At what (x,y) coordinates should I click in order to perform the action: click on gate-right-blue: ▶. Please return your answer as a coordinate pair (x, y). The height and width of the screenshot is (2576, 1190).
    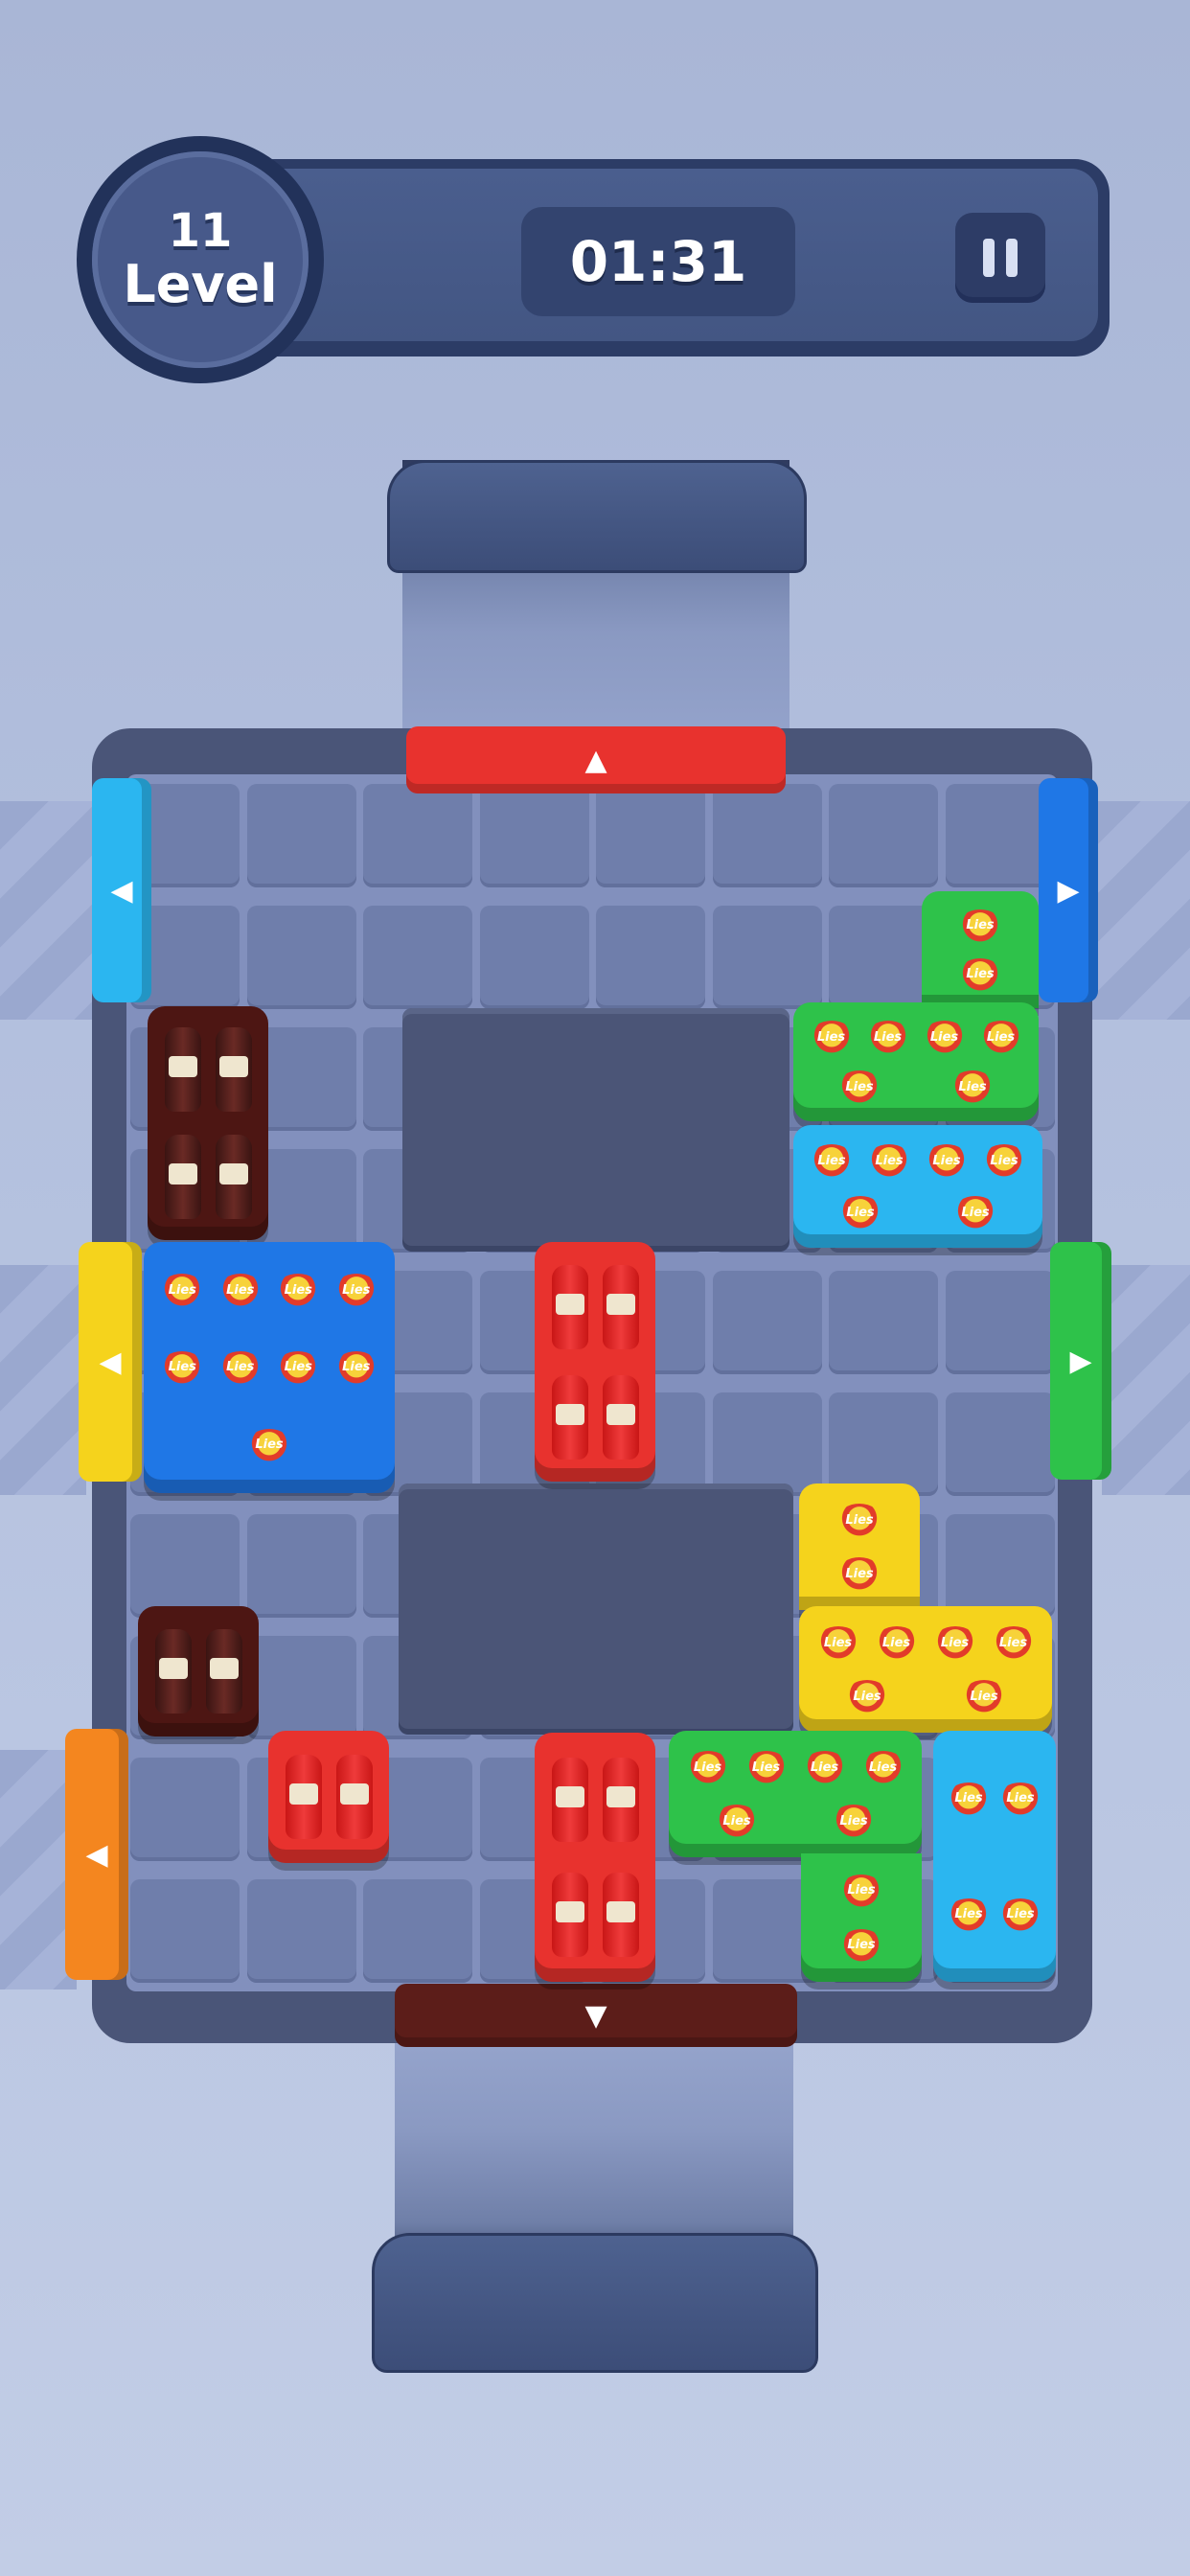
    Looking at the image, I should click on (1069, 890).